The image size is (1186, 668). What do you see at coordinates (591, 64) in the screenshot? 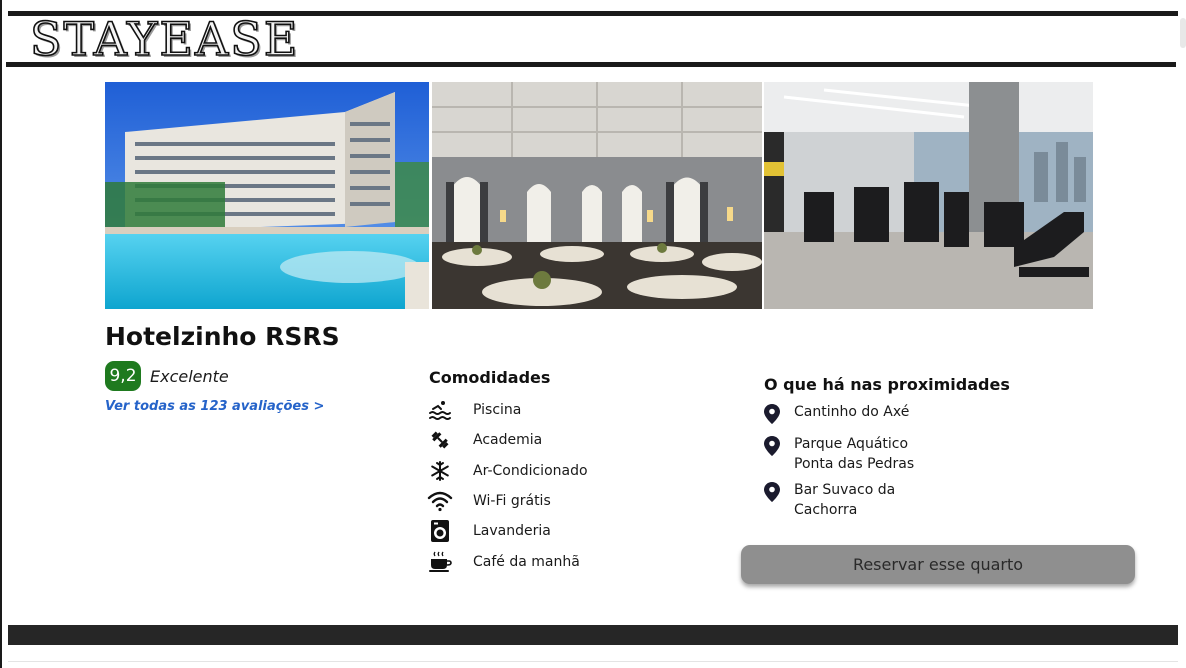
I see `header-divider` at bounding box center [591, 64].